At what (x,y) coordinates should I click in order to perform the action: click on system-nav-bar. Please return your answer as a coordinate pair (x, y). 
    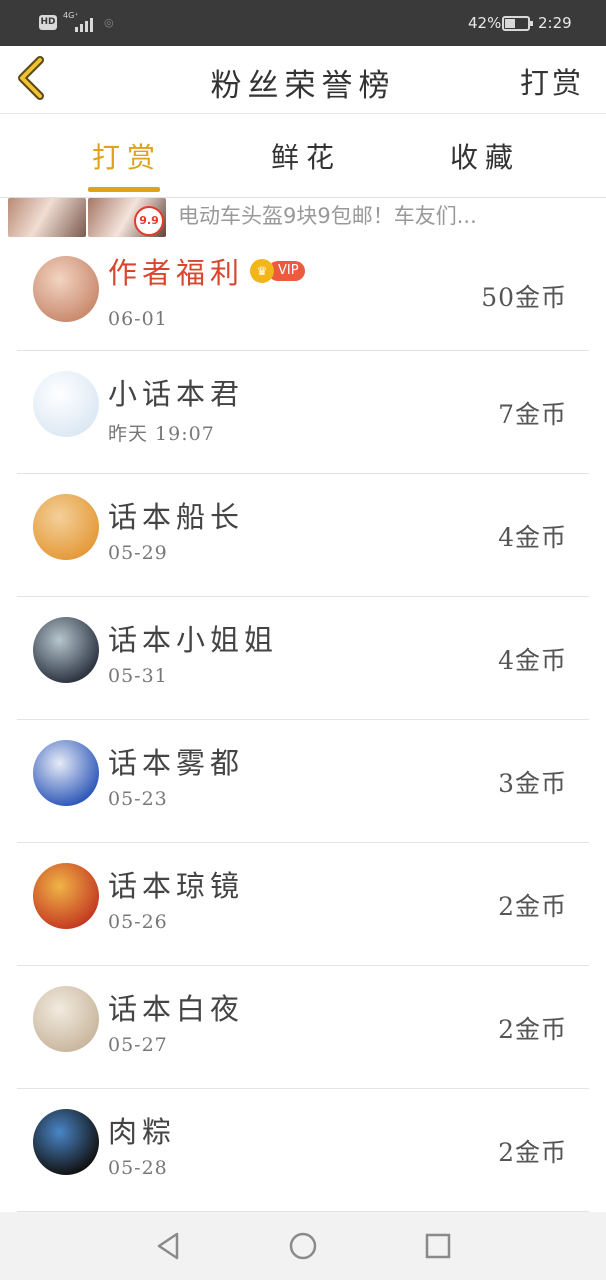
    Looking at the image, I should click on (303, 1246).